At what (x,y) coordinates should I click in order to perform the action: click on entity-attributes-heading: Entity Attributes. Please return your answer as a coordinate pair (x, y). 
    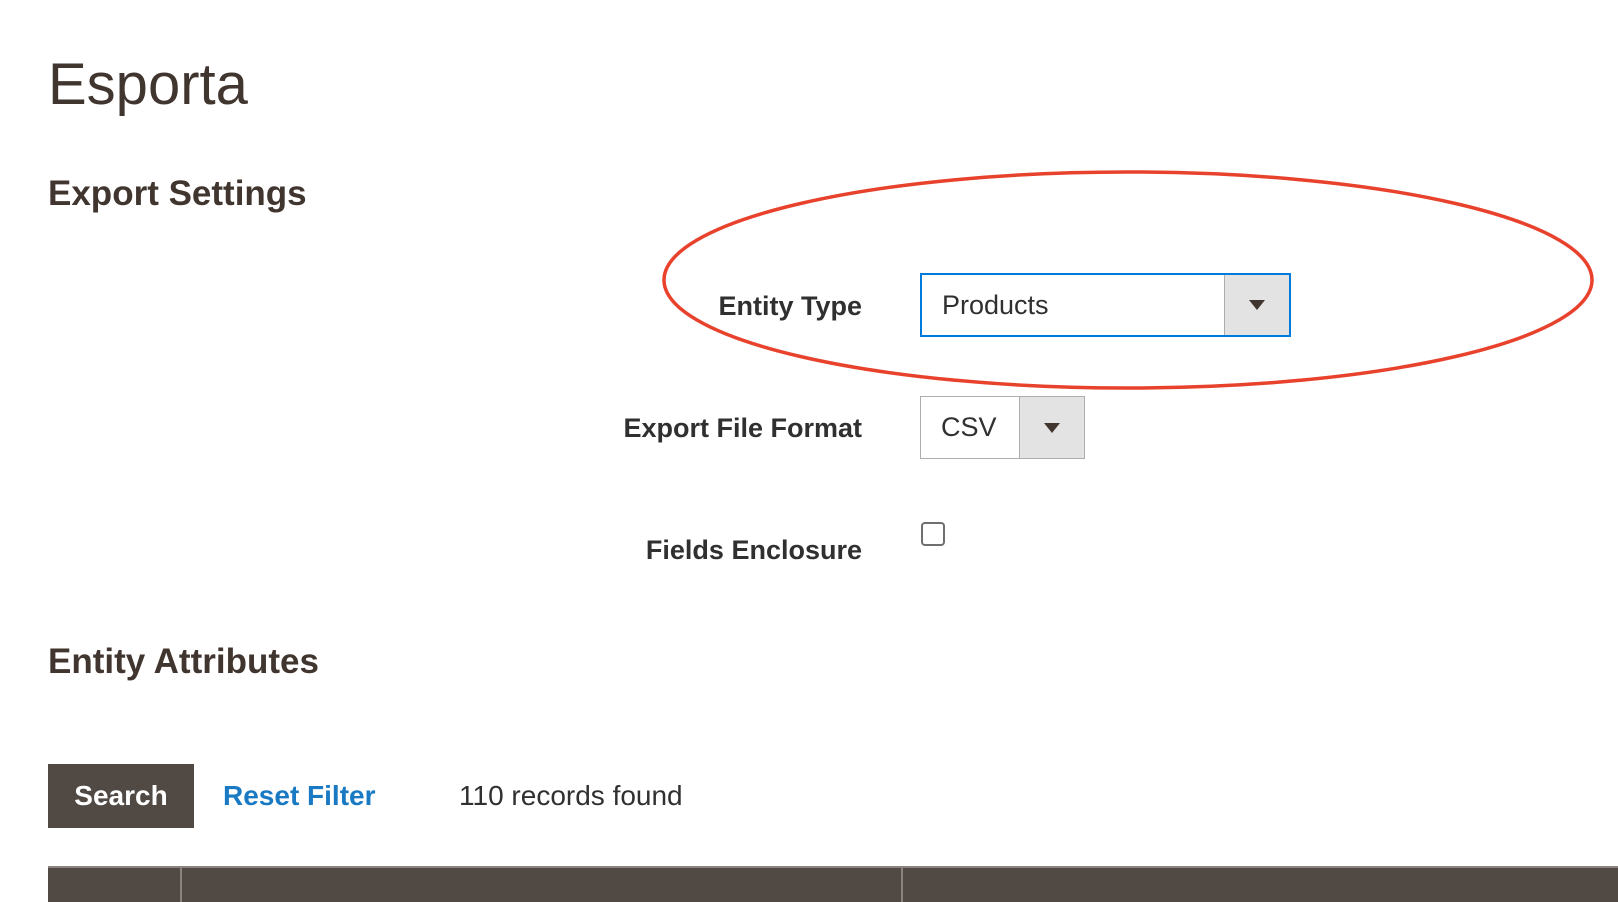
    Looking at the image, I should click on (183, 661).